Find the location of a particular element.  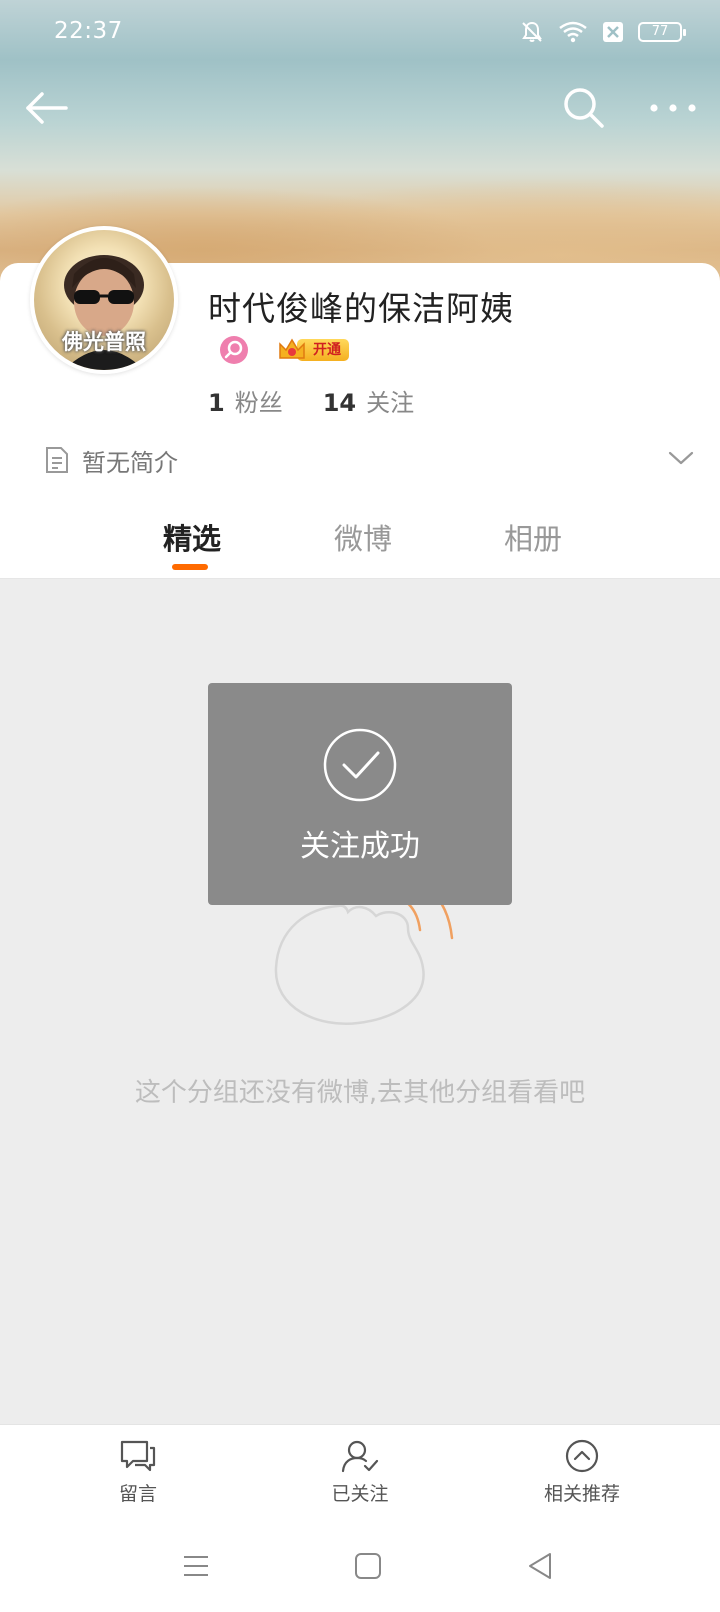

toast: 关注成功 is located at coordinates (360, 794).